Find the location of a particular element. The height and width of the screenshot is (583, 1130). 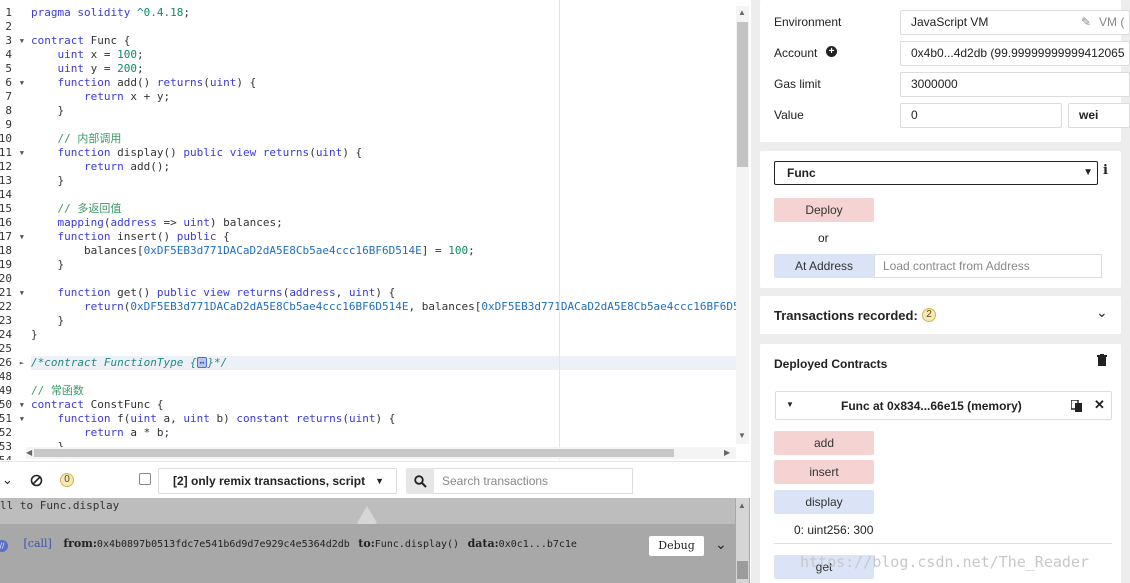

add-account-icon: + is located at coordinates (831, 51).